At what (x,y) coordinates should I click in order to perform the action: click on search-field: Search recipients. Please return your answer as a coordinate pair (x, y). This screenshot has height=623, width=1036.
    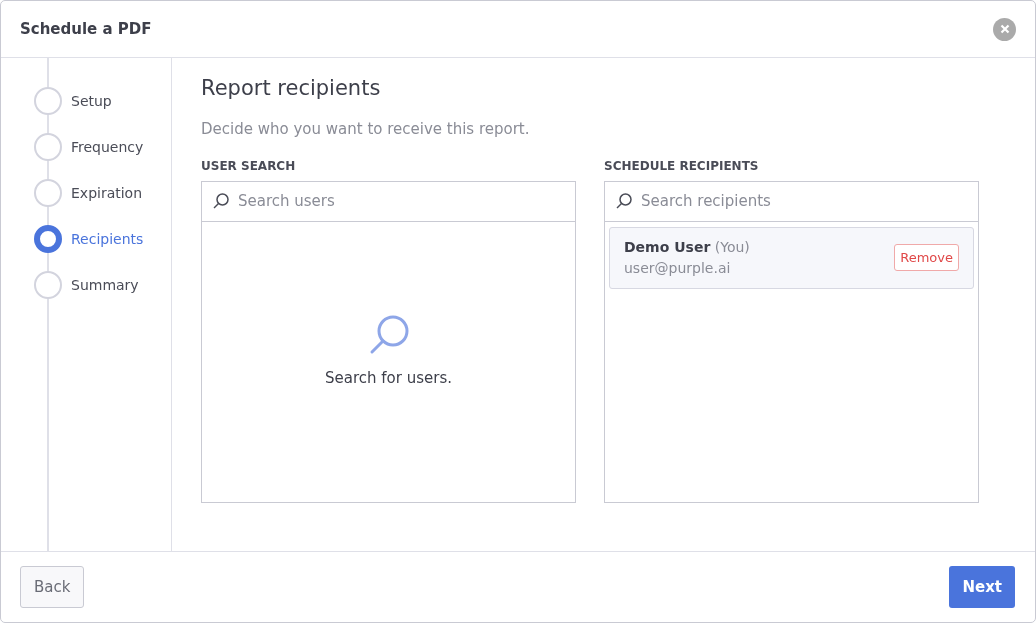
    Looking at the image, I should click on (808, 201).